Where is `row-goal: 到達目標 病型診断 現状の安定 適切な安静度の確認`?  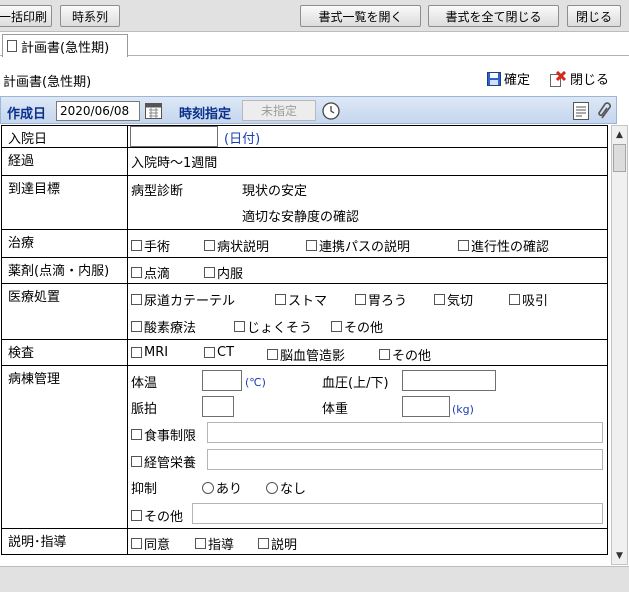 row-goal: 到達目標 病型診断 現状の安定 適切な安静度の確認 is located at coordinates (304, 203).